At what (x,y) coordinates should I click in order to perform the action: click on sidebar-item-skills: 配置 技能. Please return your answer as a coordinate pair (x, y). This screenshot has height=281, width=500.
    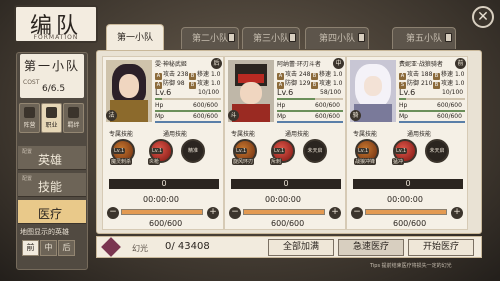
    Looking at the image, I should click on (52, 185).